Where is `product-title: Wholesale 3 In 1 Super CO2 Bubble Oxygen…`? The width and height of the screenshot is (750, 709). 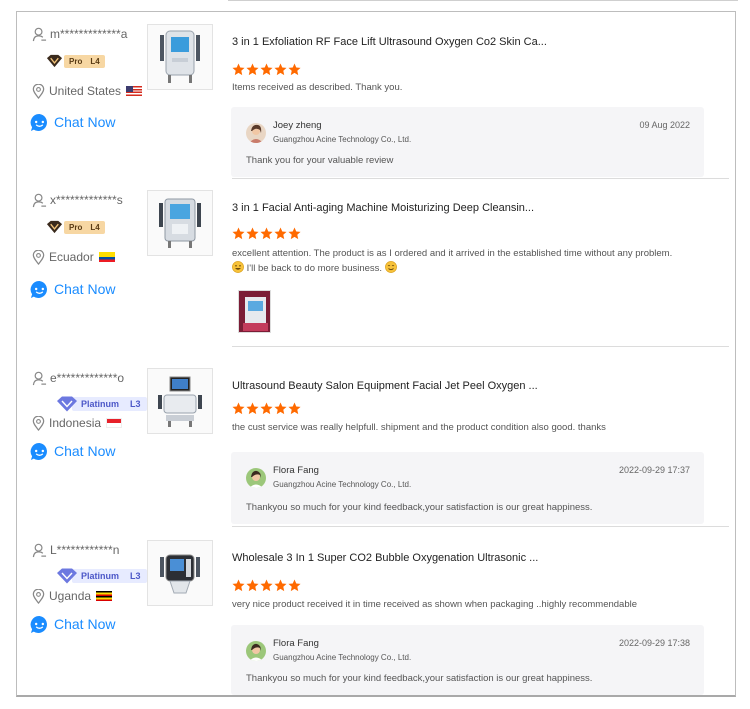 product-title: Wholesale 3 In 1 Super CO2 Bubble Oxygen… is located at coordinates (385, 558).